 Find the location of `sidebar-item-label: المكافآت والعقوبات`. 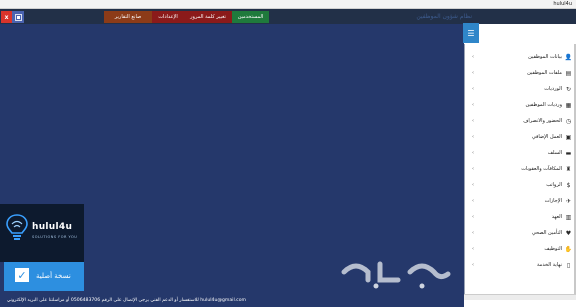

sidebar-item-label: المكافآت والعقوبات is located at coordinates (541, 169).